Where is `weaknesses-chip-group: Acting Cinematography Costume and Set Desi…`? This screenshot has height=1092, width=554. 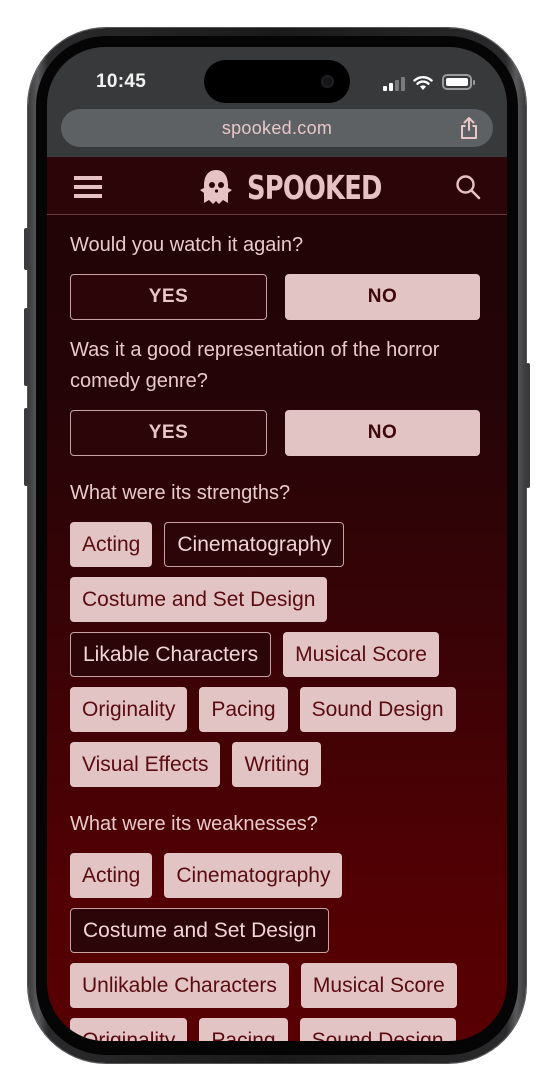
weaknesses-chip-group: Acting Cinematography Costume and Set Desi… is located at coordinates (278, 947).